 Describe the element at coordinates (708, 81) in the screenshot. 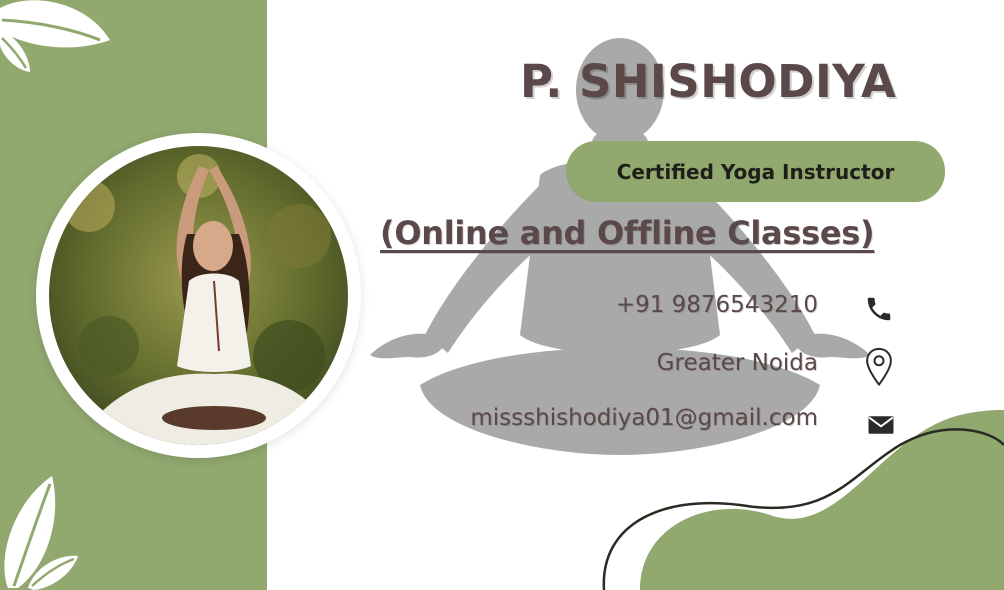

I see `instructor-name: P. SHISHODIYA` at that location.